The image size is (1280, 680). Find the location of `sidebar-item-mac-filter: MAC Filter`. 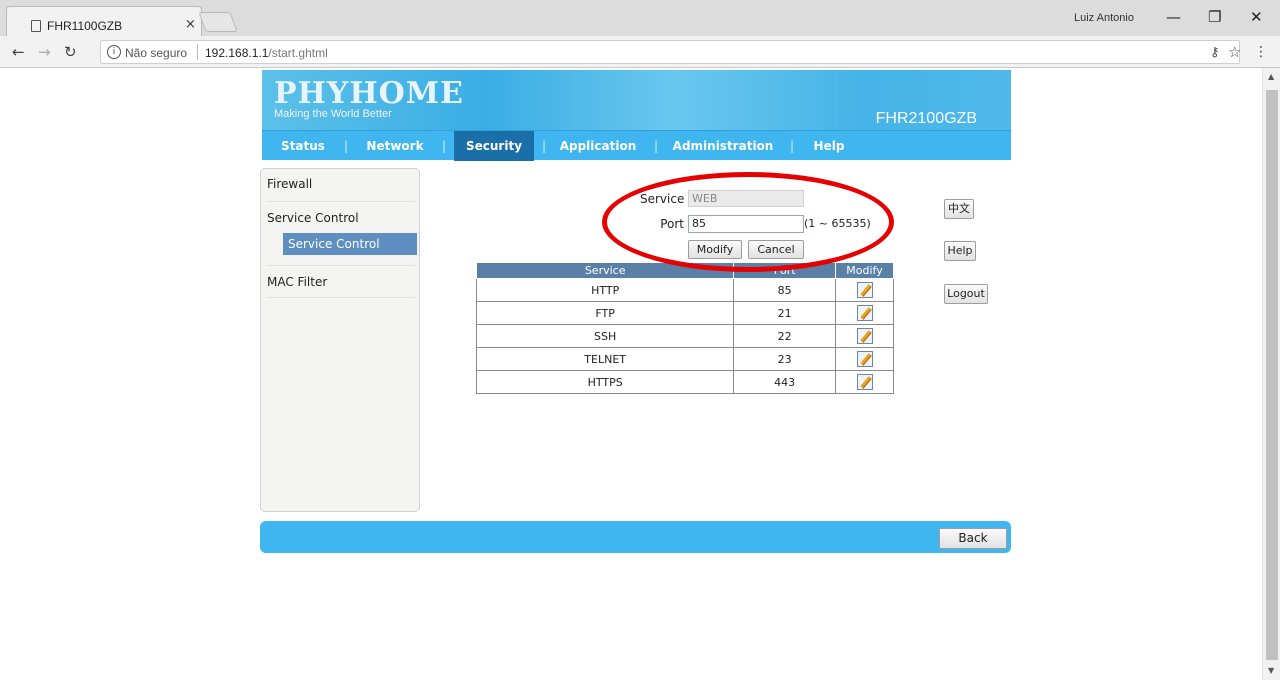

sidebar-item-mac-filter: MAC Filter is located at coordinates (297, 282).